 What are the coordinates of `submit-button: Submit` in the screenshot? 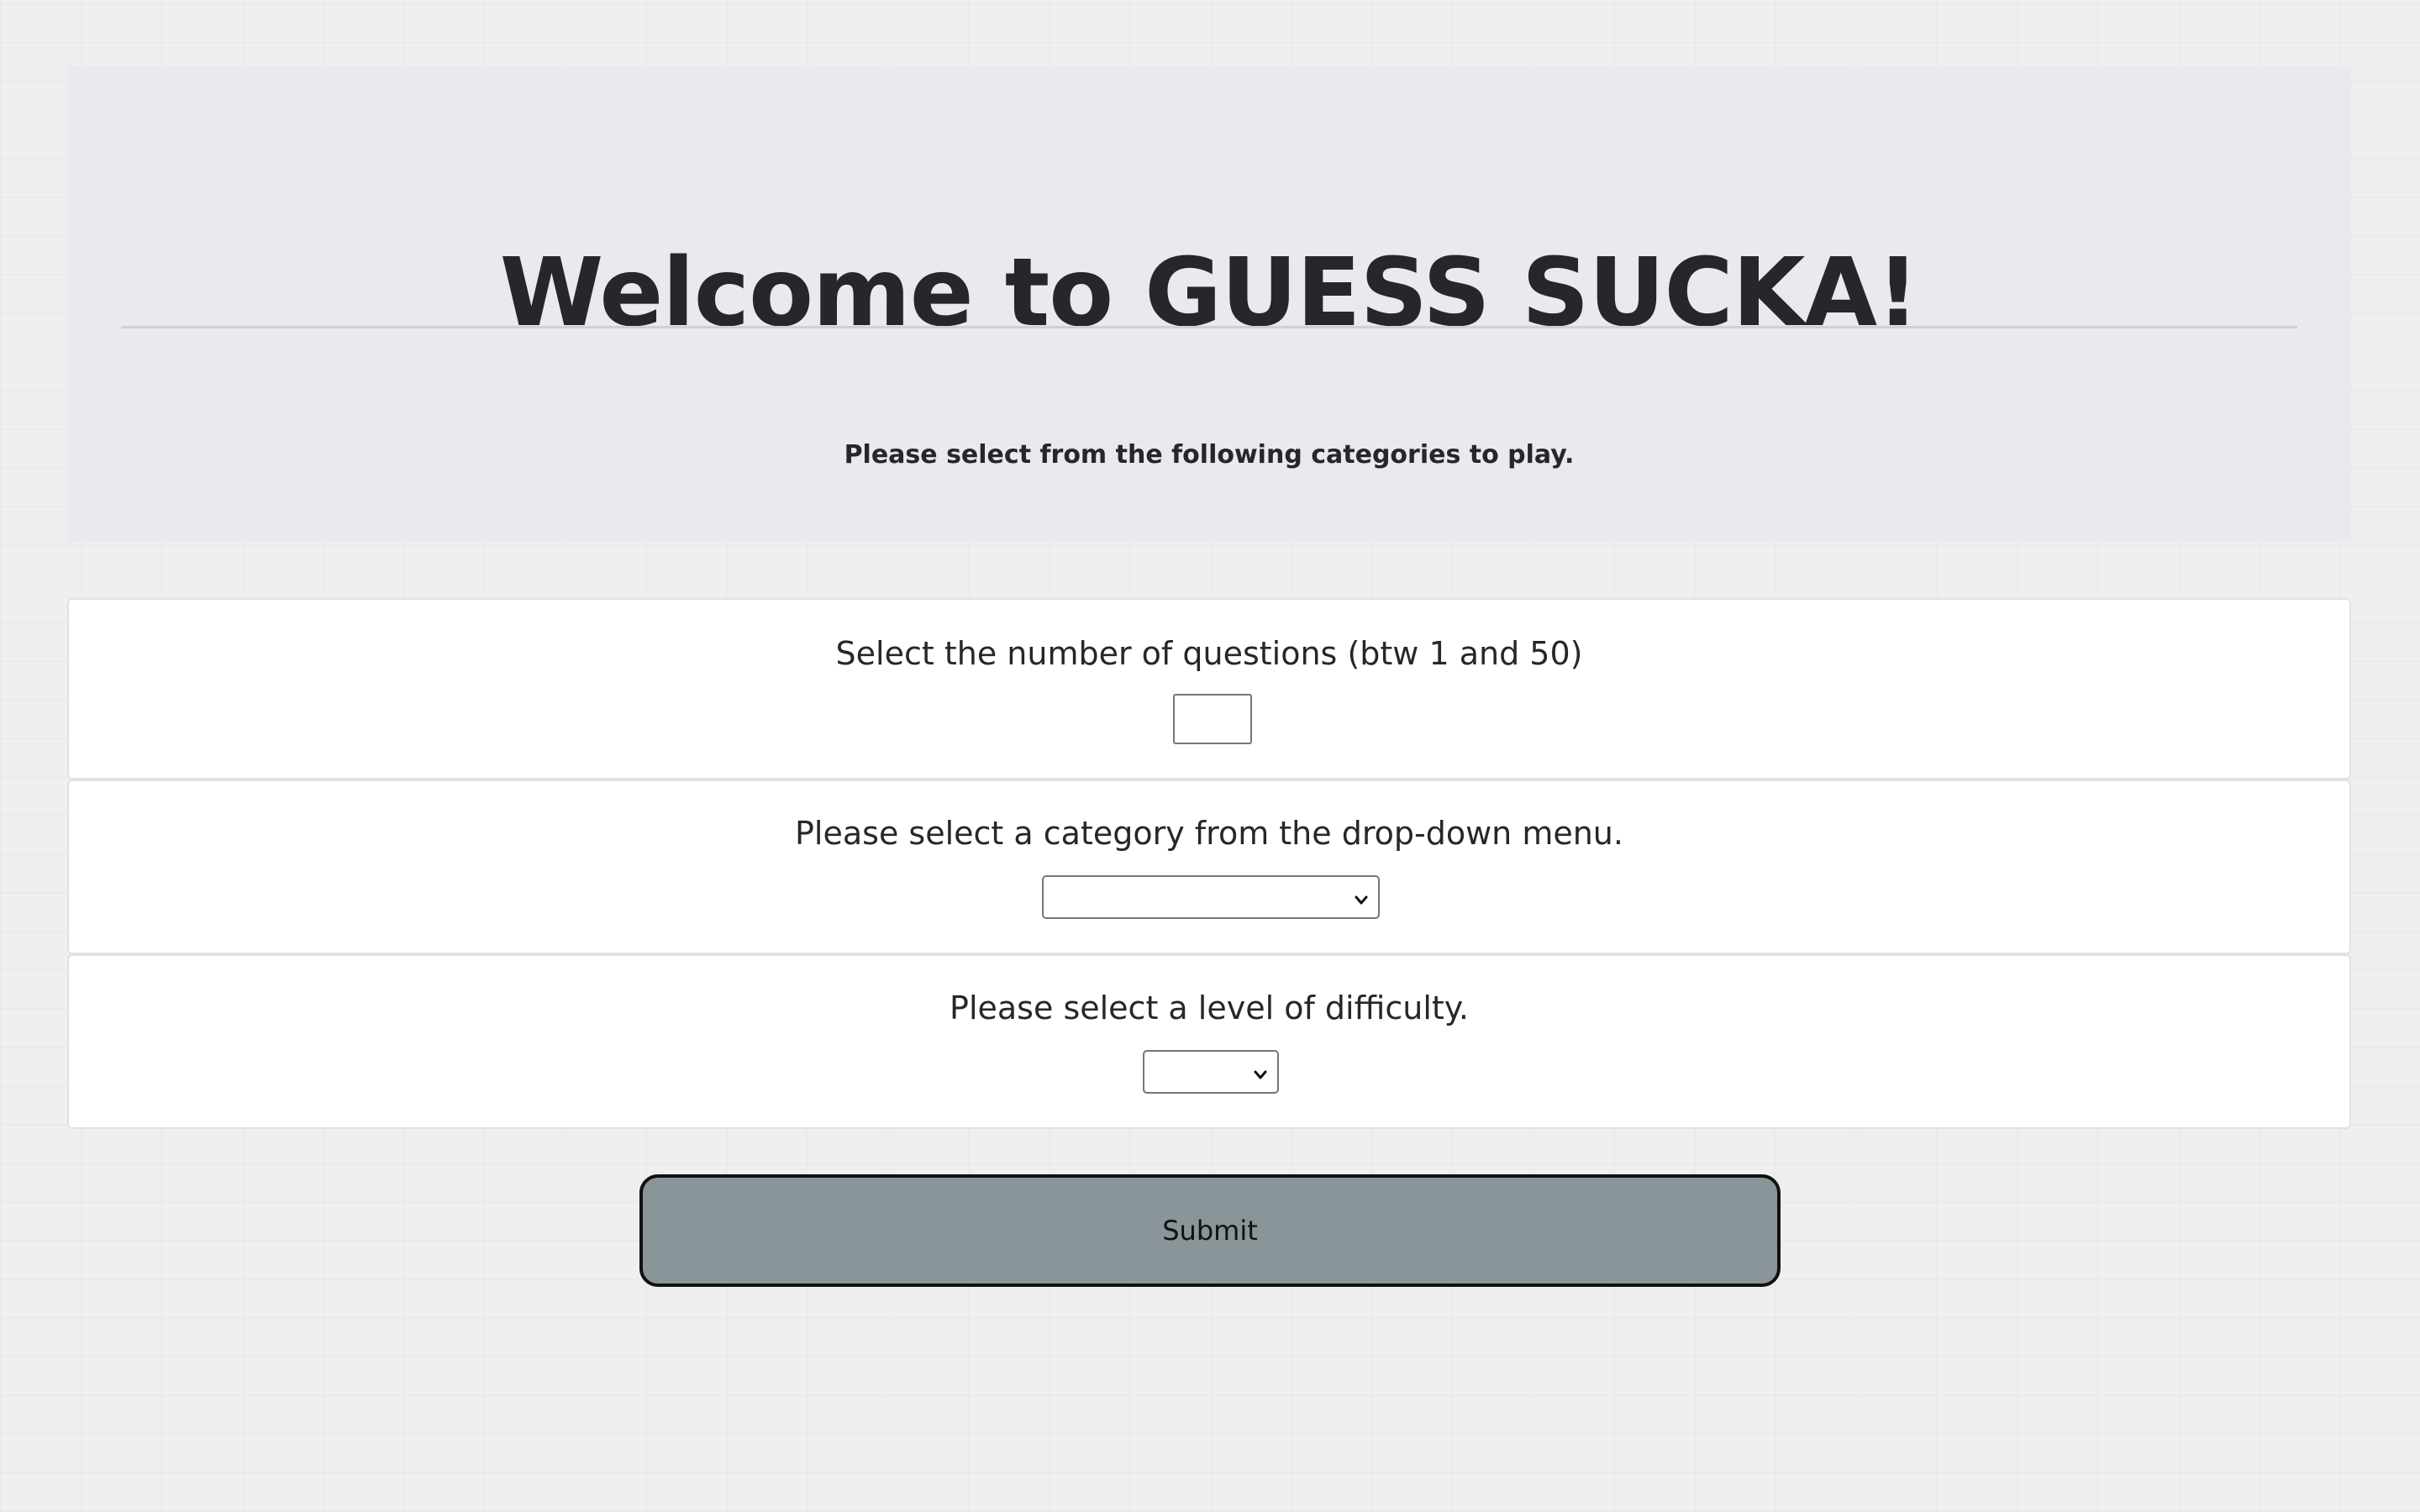 It's located at (1210, 1230).